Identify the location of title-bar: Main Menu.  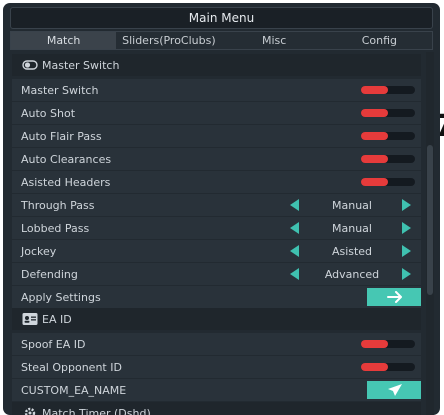
(221, 18).